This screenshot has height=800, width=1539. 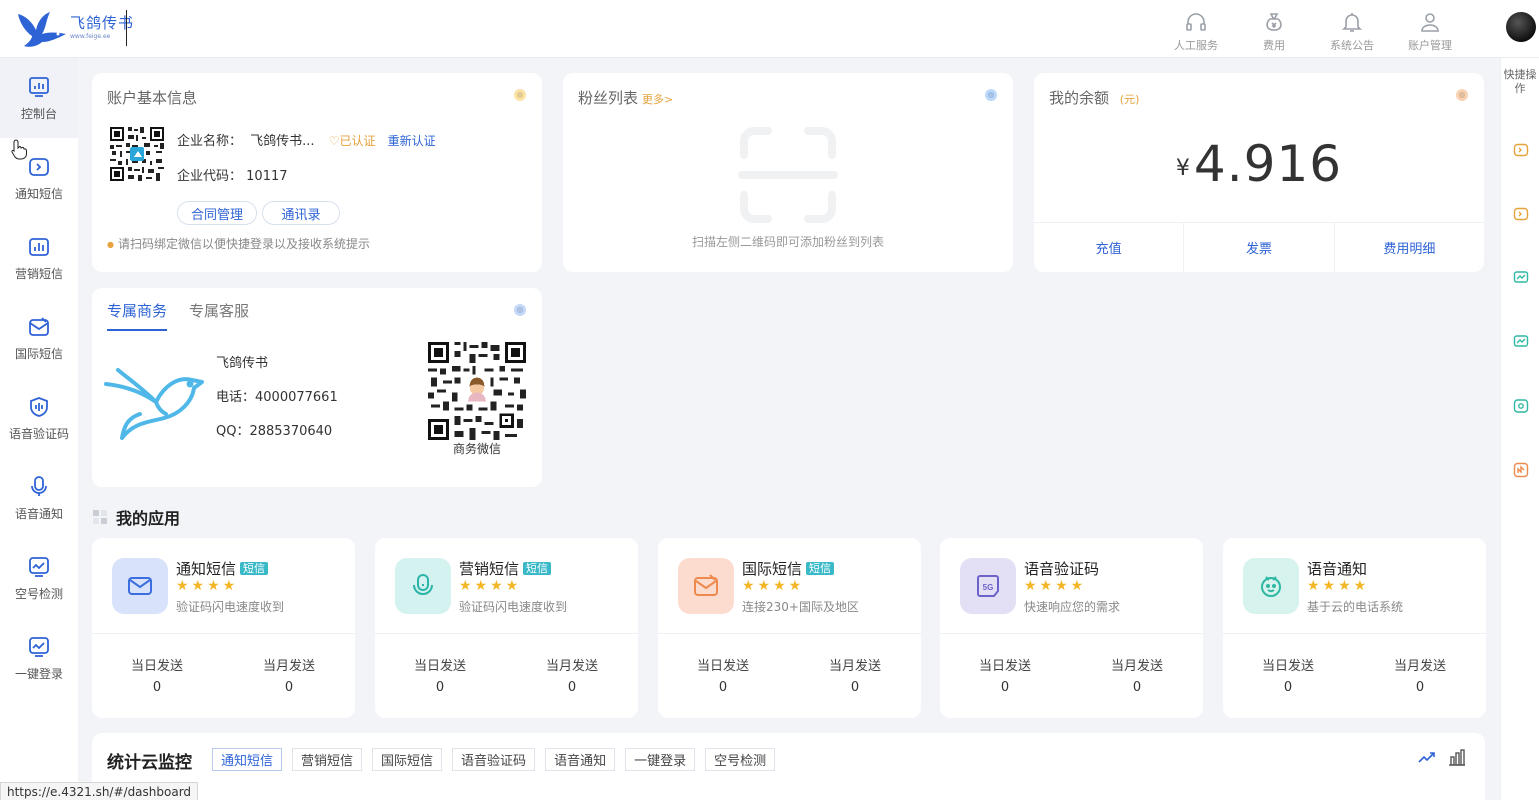 What do you see at coordinates (1259, 172) in the screenshot?
I see `balance-card: 我的余额 (元) ¥4.916 充值 发票 费用明细` at bounding box center [1259, 172].